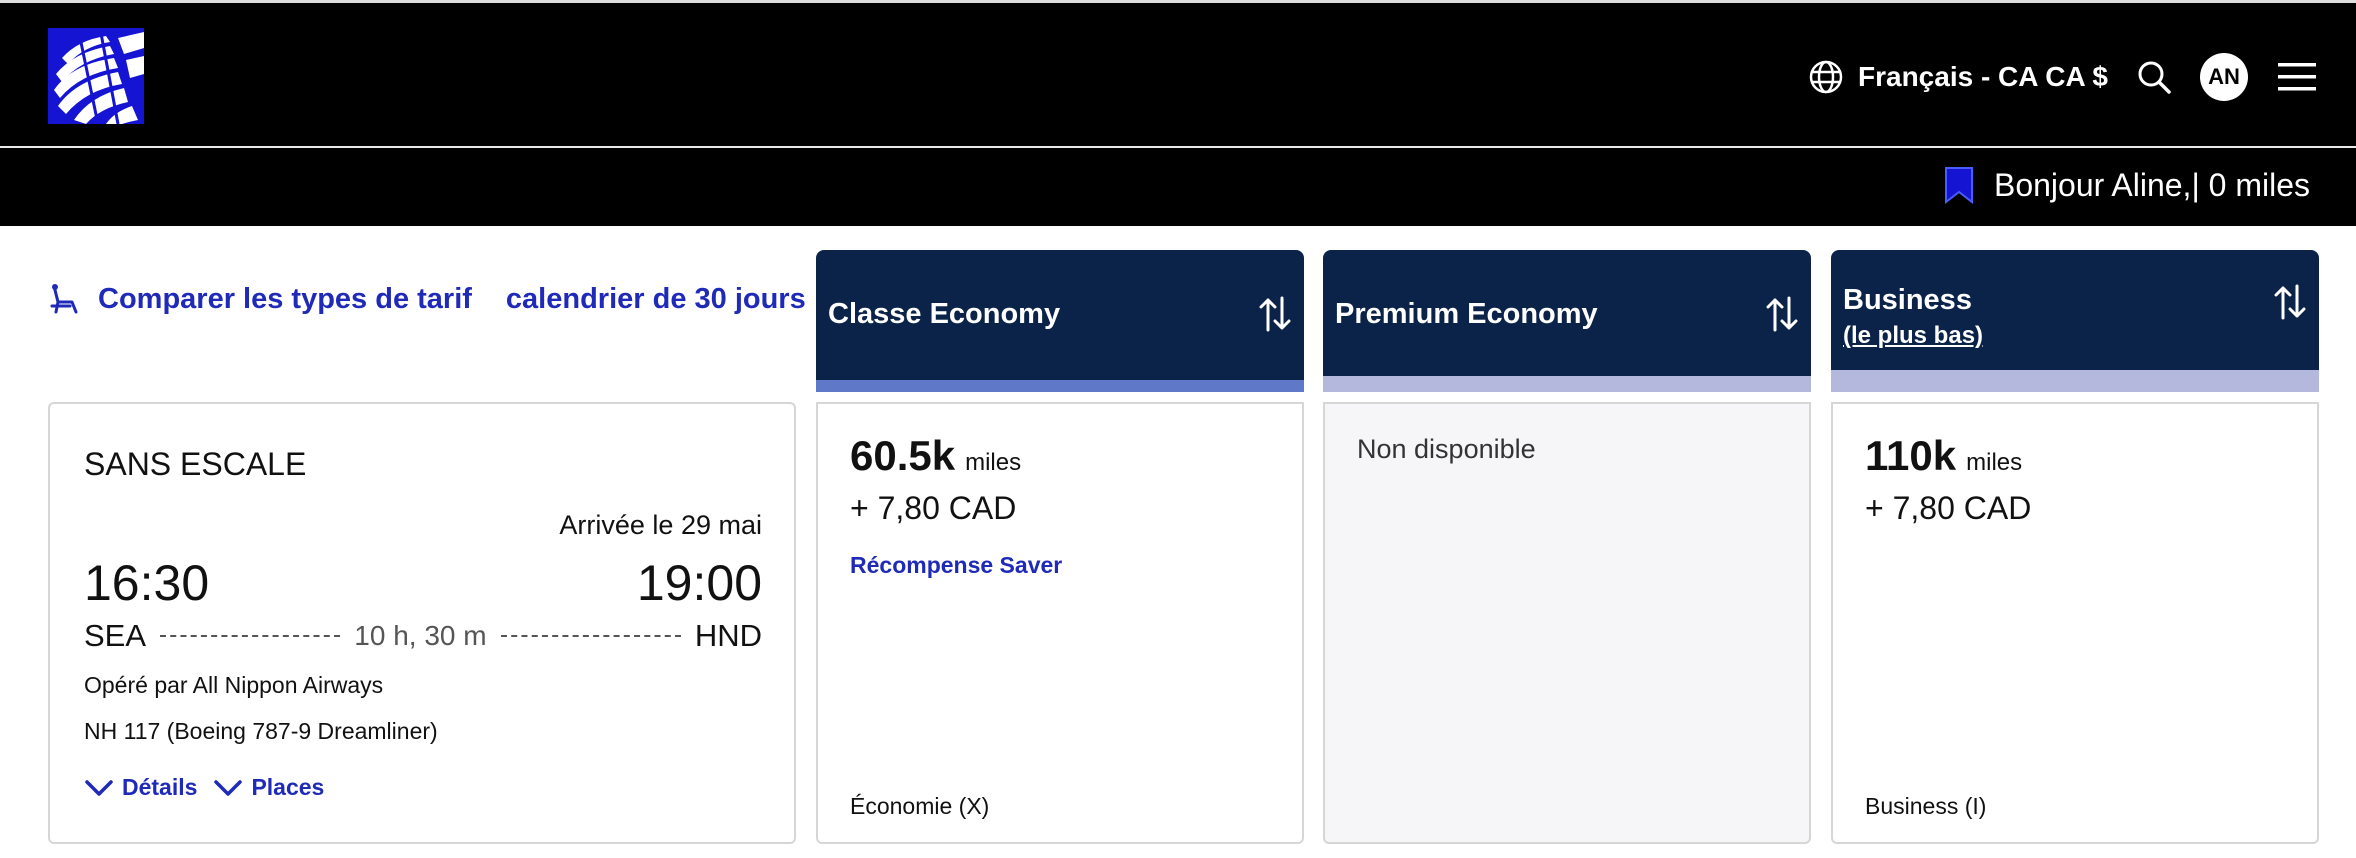 This screenshot has width=2356, height=858. What do you see at coordinates (699, 583) in the screenshot?
I see `arrival-time: 19:00` at bounding box center [699, 583].